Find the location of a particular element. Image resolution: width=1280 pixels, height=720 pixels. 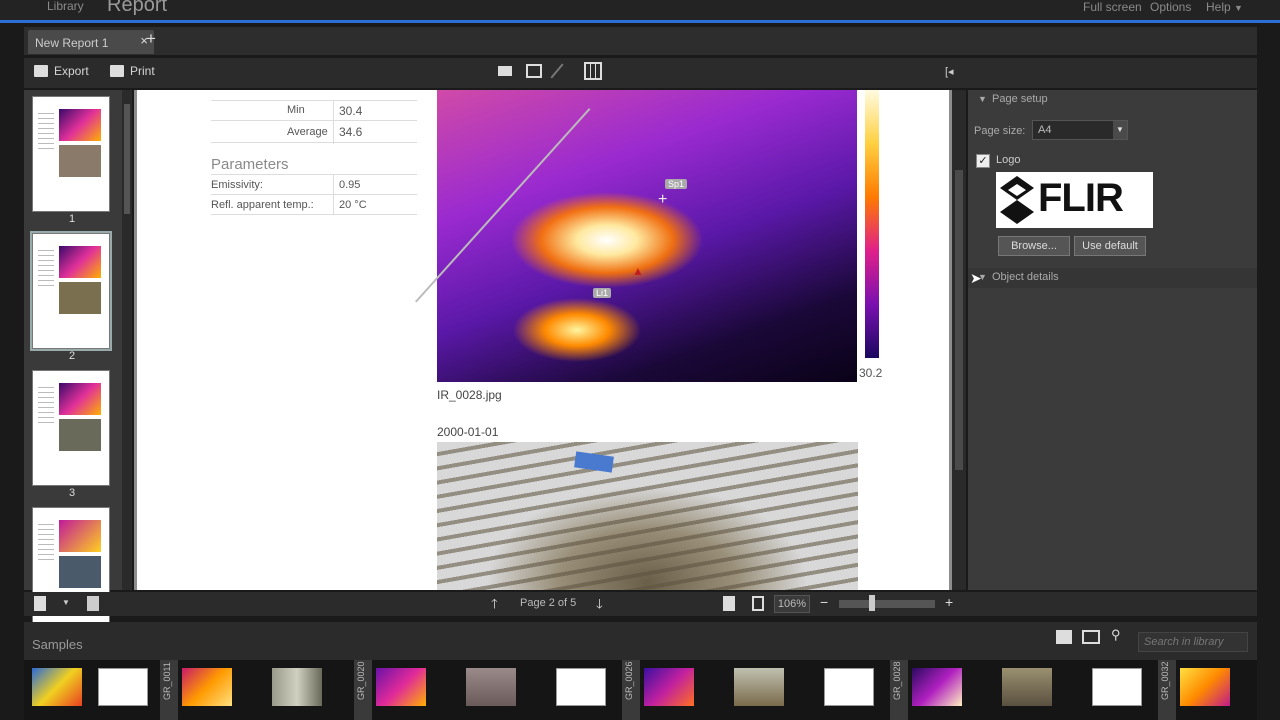

zoom-in-icon: + is located at coordinates (949, 602).